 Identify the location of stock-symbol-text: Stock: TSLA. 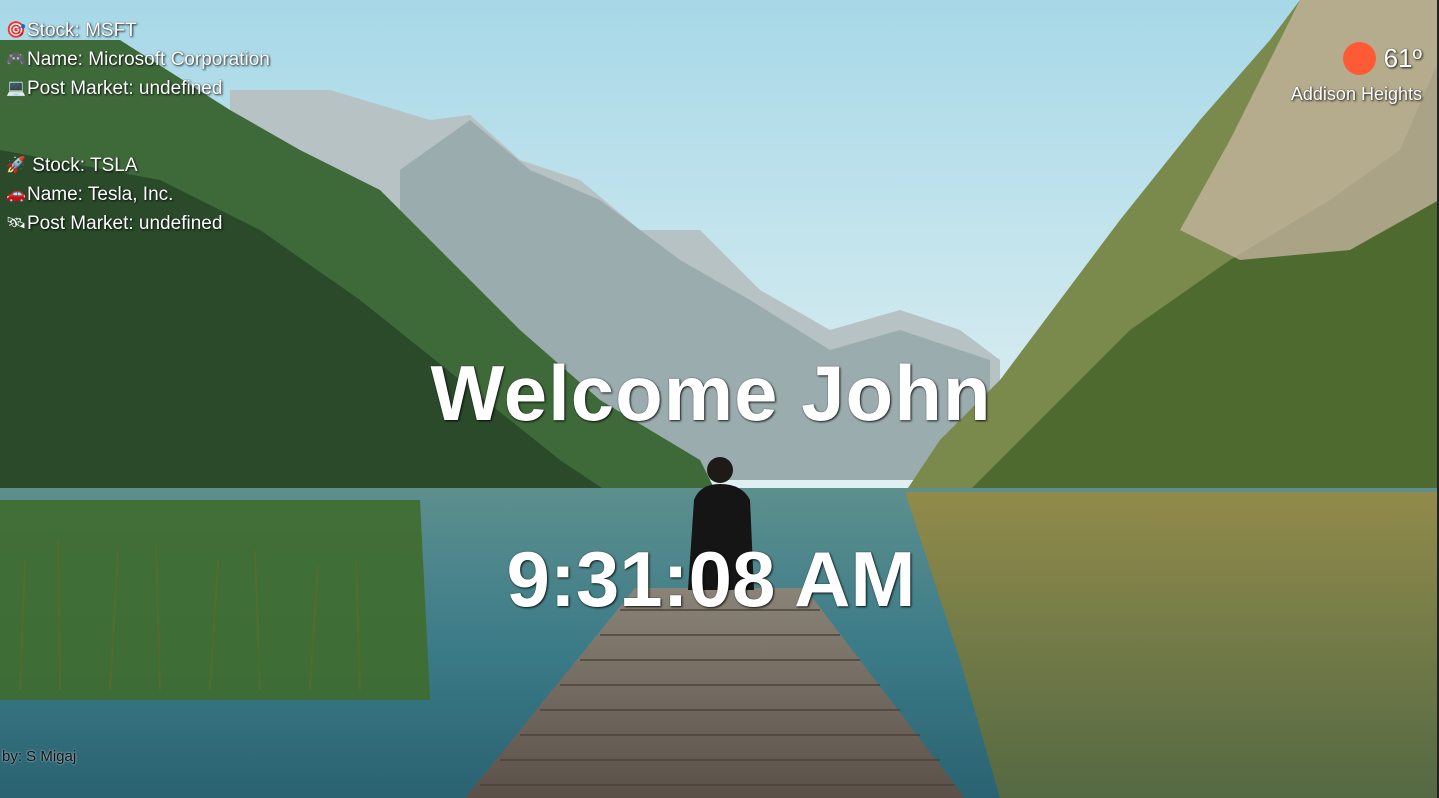
(82, 165).